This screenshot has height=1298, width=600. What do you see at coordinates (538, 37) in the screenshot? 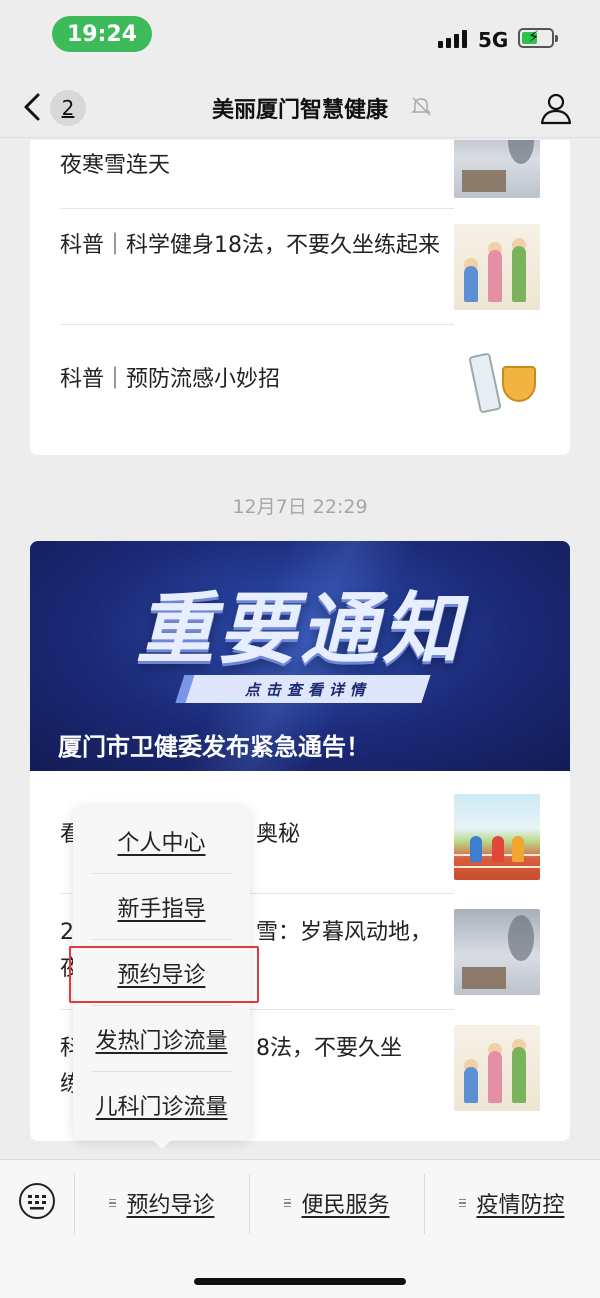
I see `battery-icon: ⚡` at bounding box center [538, 37].